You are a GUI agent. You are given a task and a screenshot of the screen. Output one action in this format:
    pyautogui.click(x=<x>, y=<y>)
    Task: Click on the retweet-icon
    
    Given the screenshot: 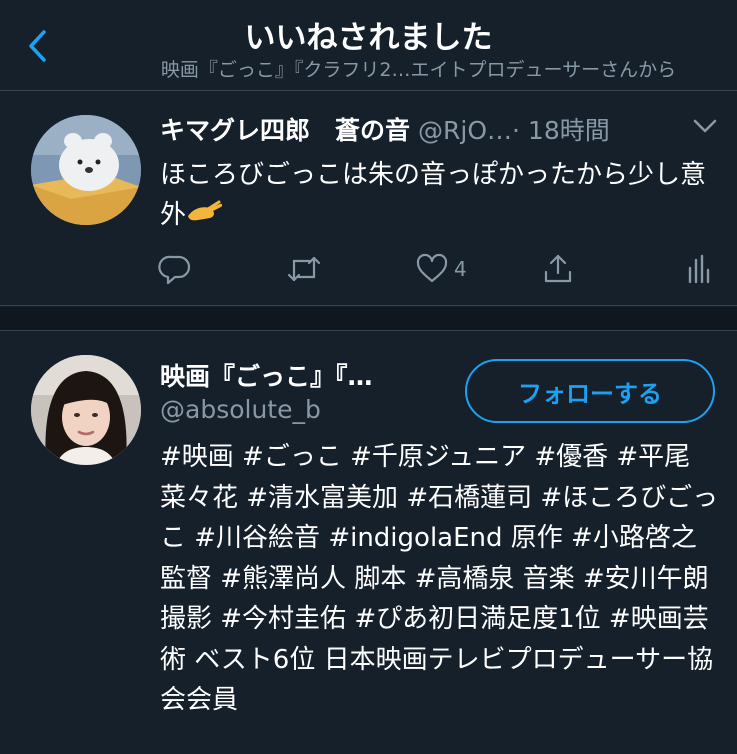 What is the action you would take?
    pyautogui.click(x=304, y=269)
    